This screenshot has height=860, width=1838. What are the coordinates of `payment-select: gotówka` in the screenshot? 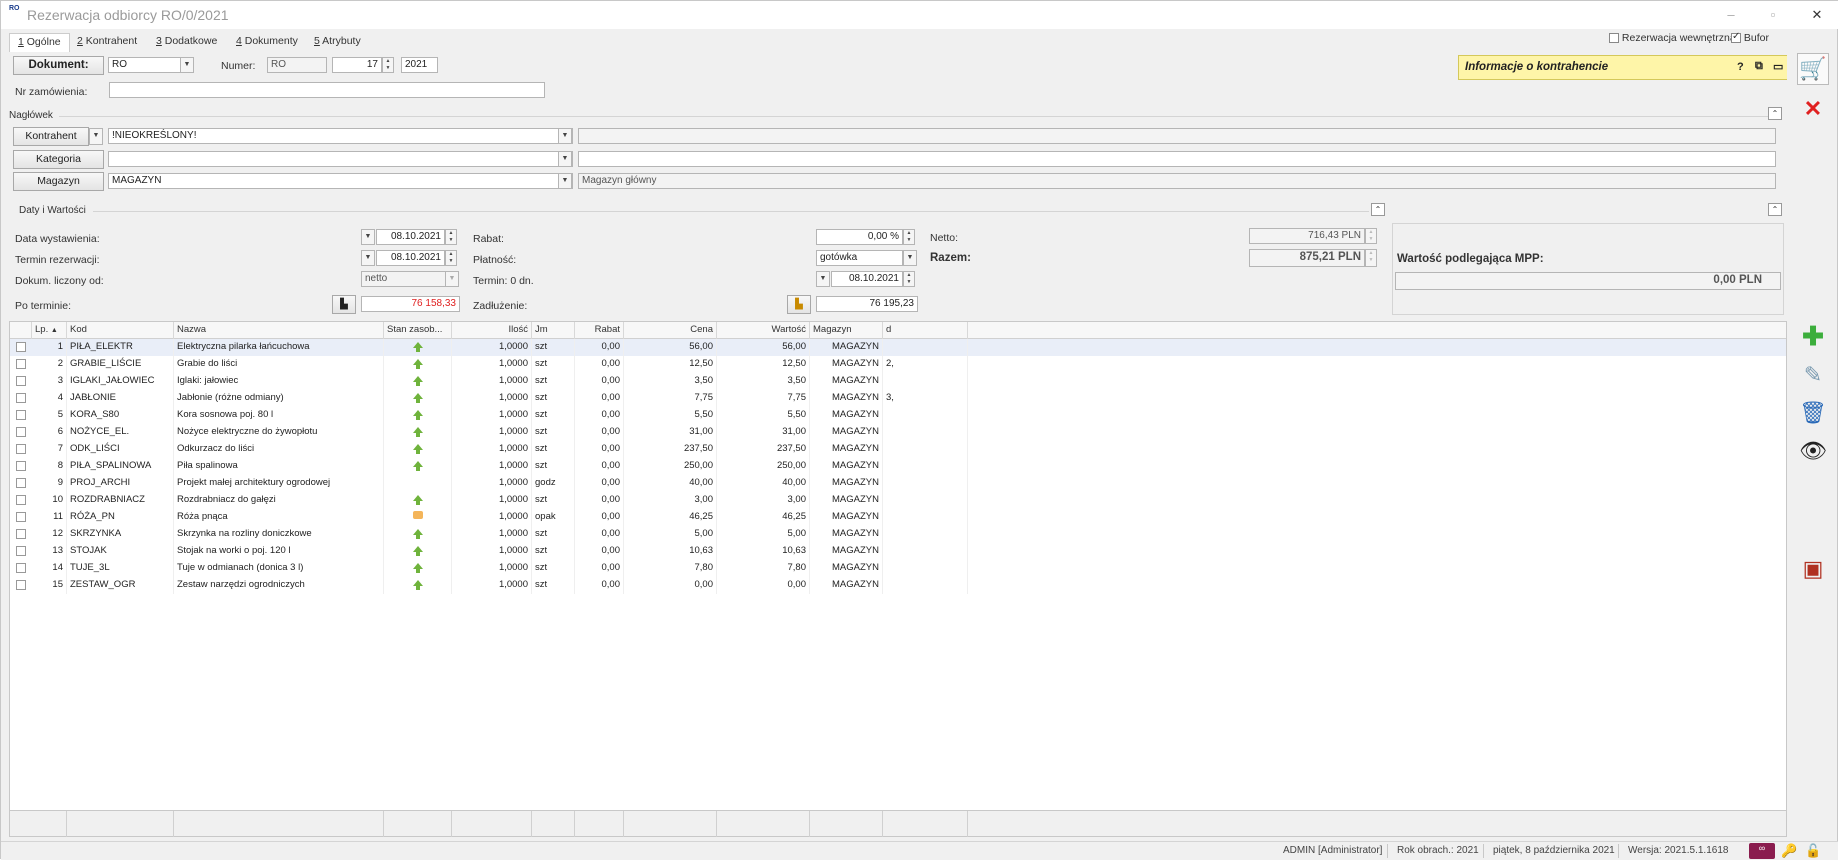 It's located at (859, 258).